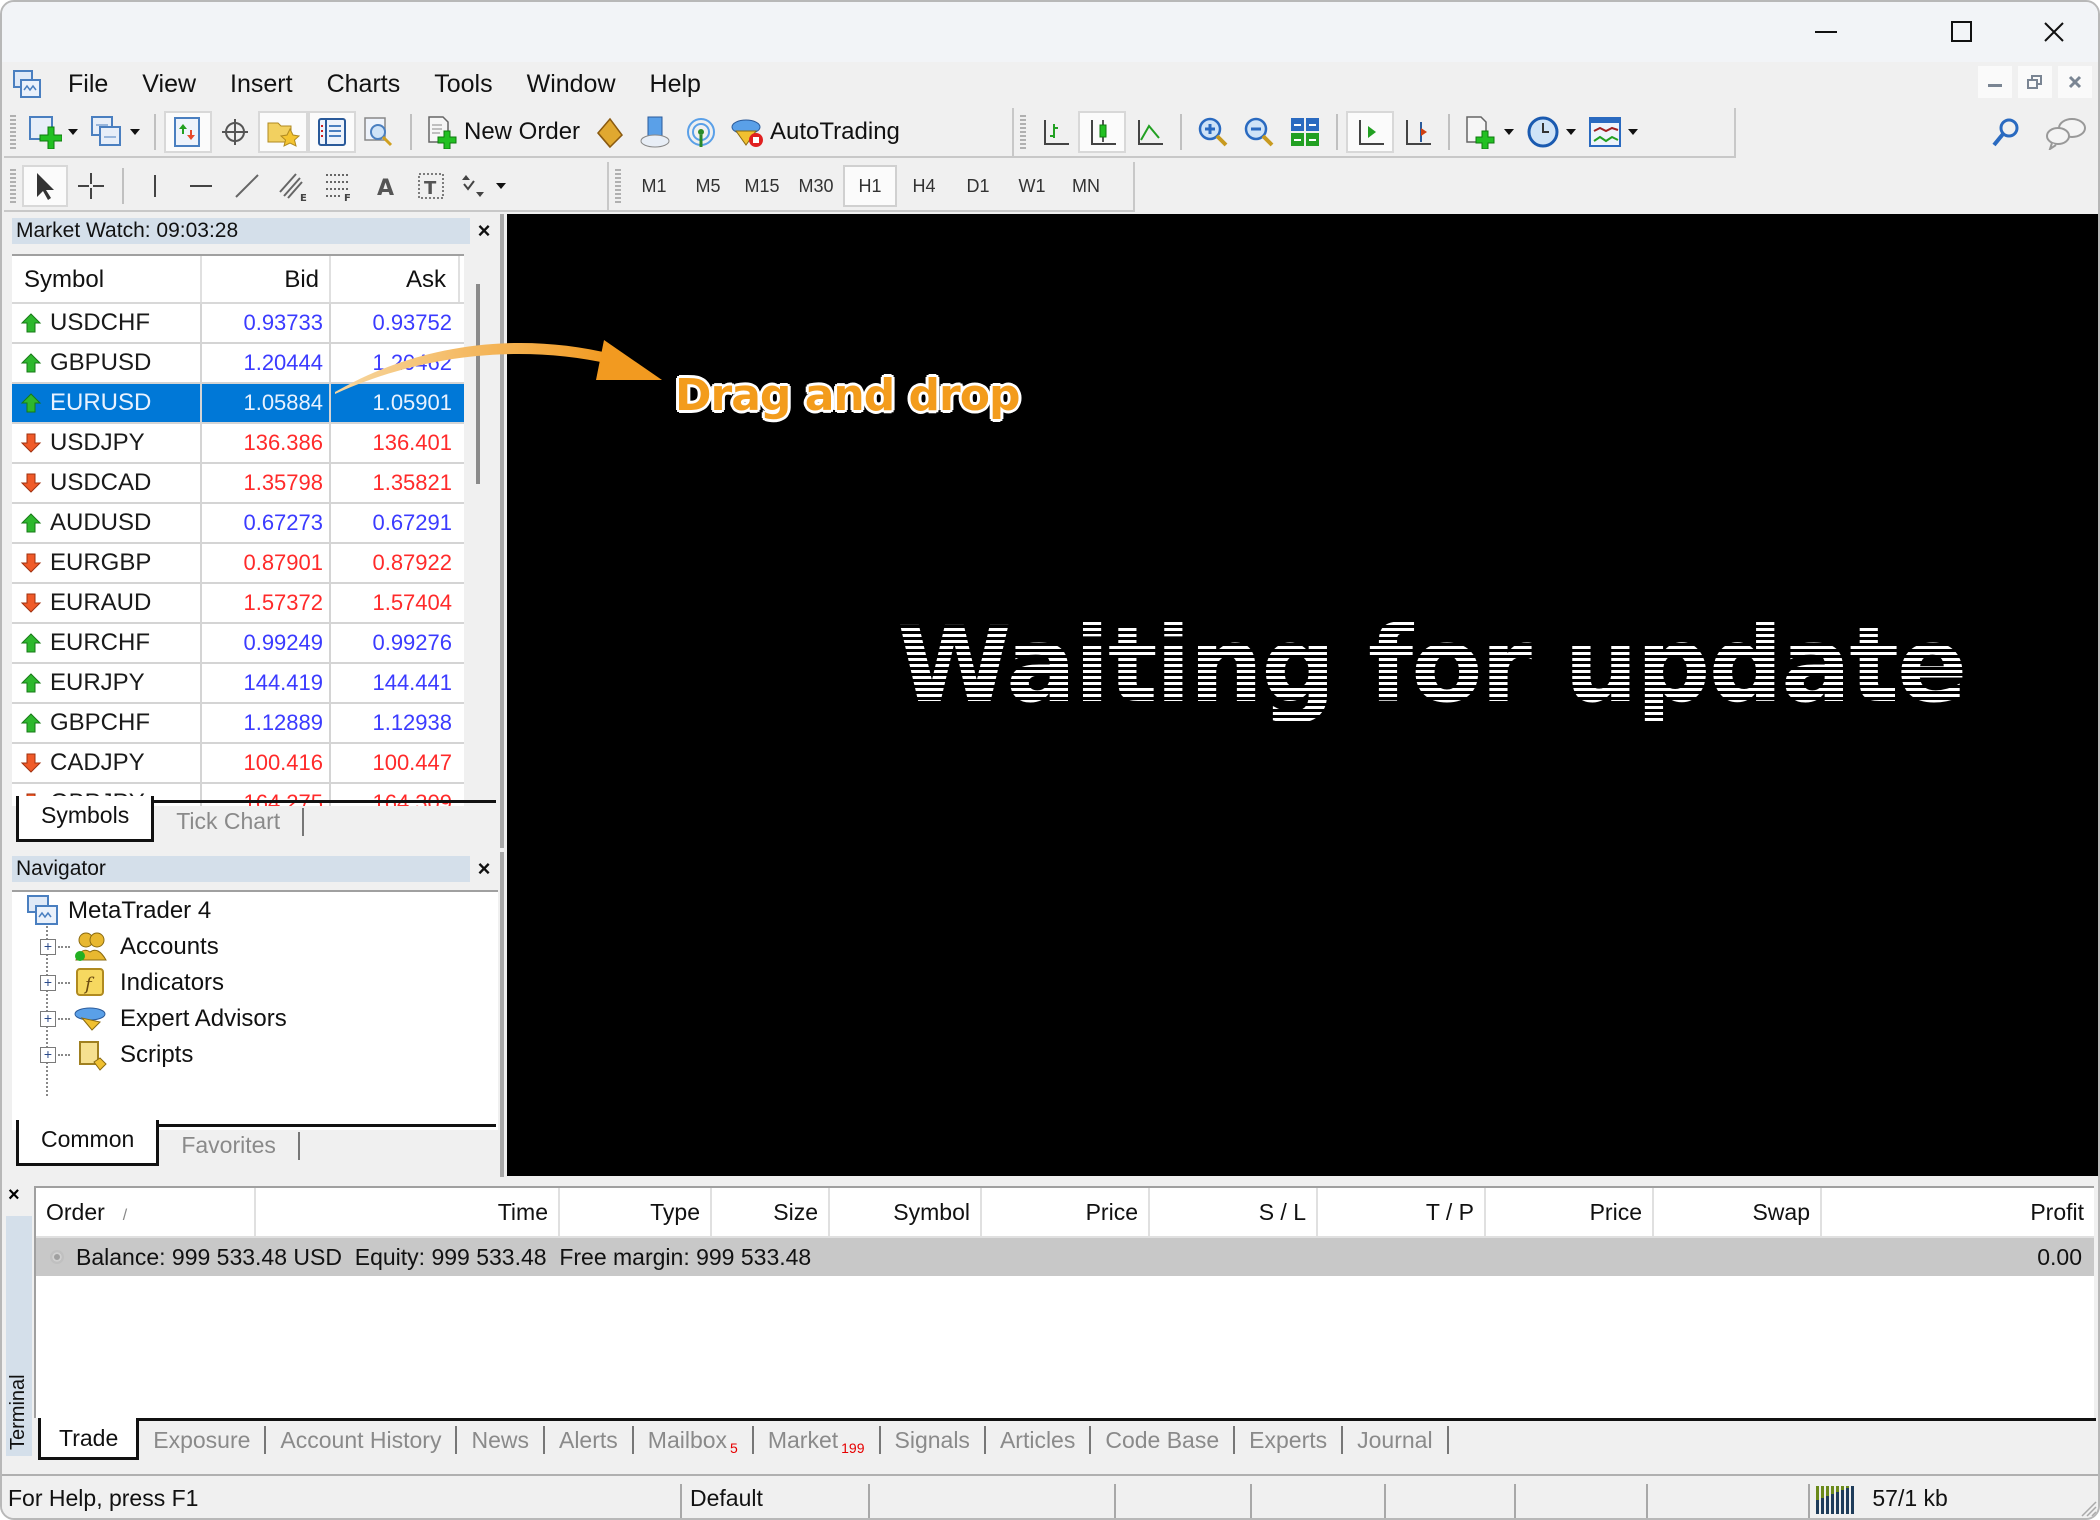  I want to click on tree-item-indicators: + f Indicators, so click(132, 983).